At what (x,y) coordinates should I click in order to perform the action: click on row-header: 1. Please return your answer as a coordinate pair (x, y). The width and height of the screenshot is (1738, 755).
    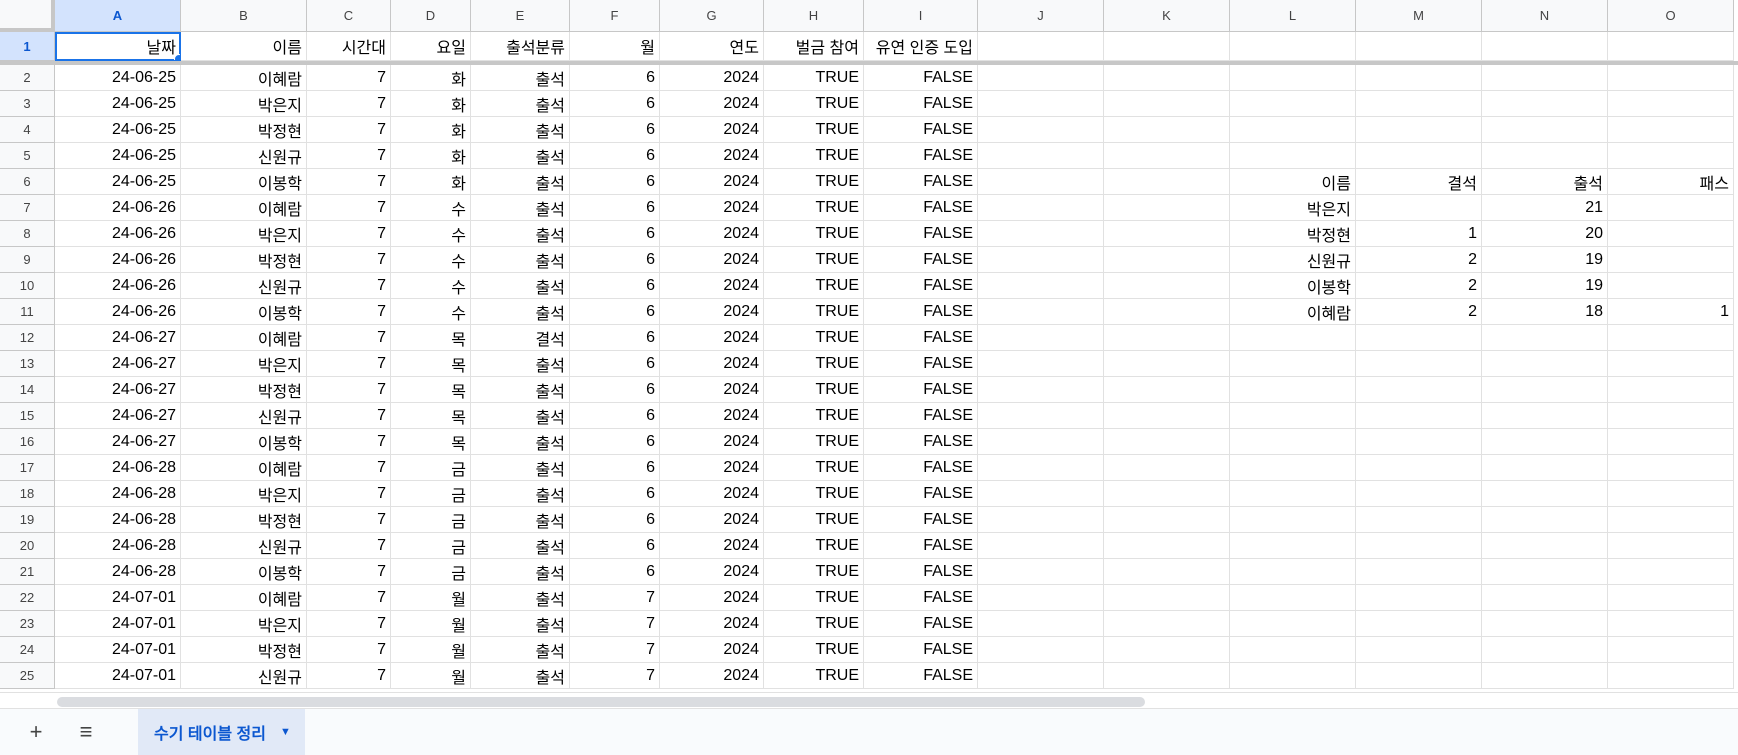
    Looking at the image, I should click on (27, 46).